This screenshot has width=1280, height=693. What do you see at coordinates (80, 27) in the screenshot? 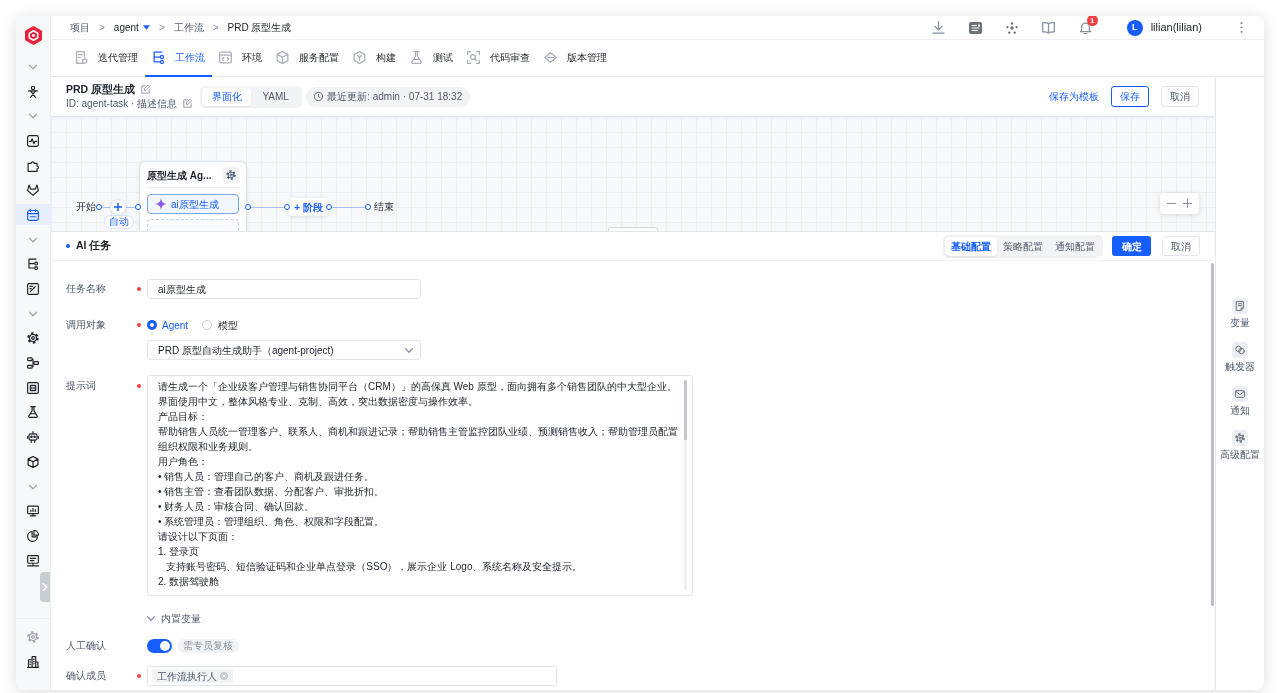
I see `breadcrumb-link: 项目` at bounding box center [80, 27].